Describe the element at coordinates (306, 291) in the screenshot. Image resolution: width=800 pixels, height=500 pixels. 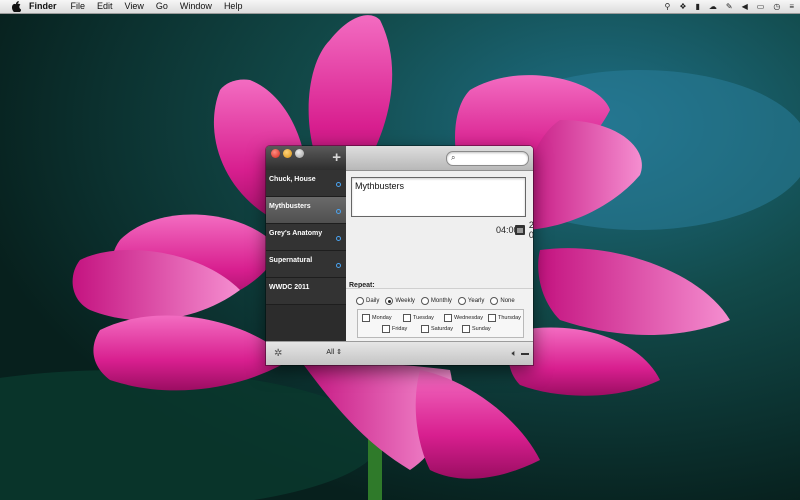
I see `show-item-wwdc-2011: WWDC 2011` at that location.